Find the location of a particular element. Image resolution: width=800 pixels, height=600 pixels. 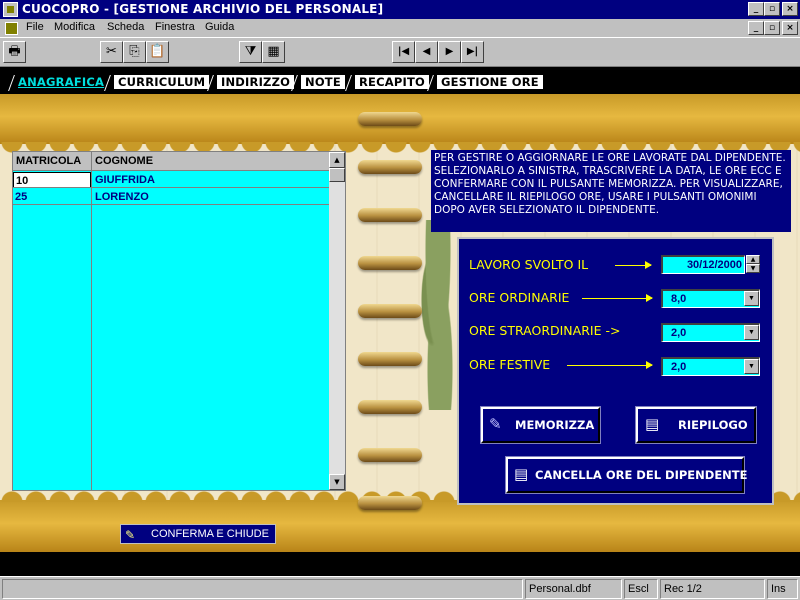

close-button: × is located at coordinates (790, 9).